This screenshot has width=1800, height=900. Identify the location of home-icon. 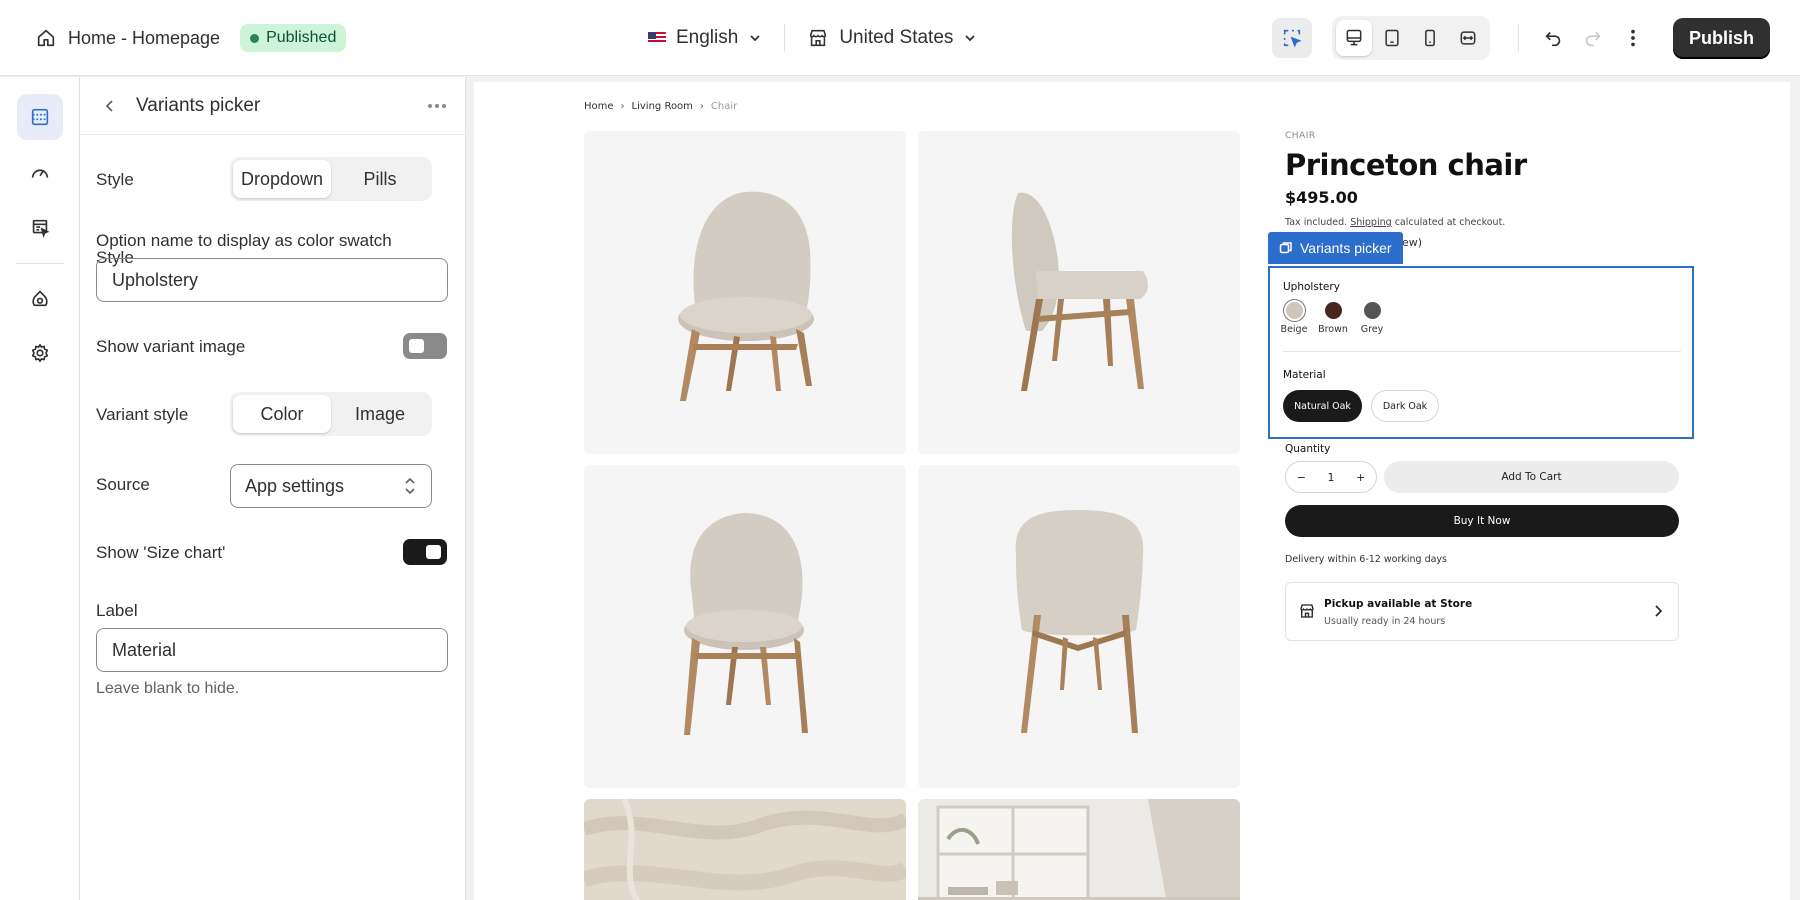
(46, 38).